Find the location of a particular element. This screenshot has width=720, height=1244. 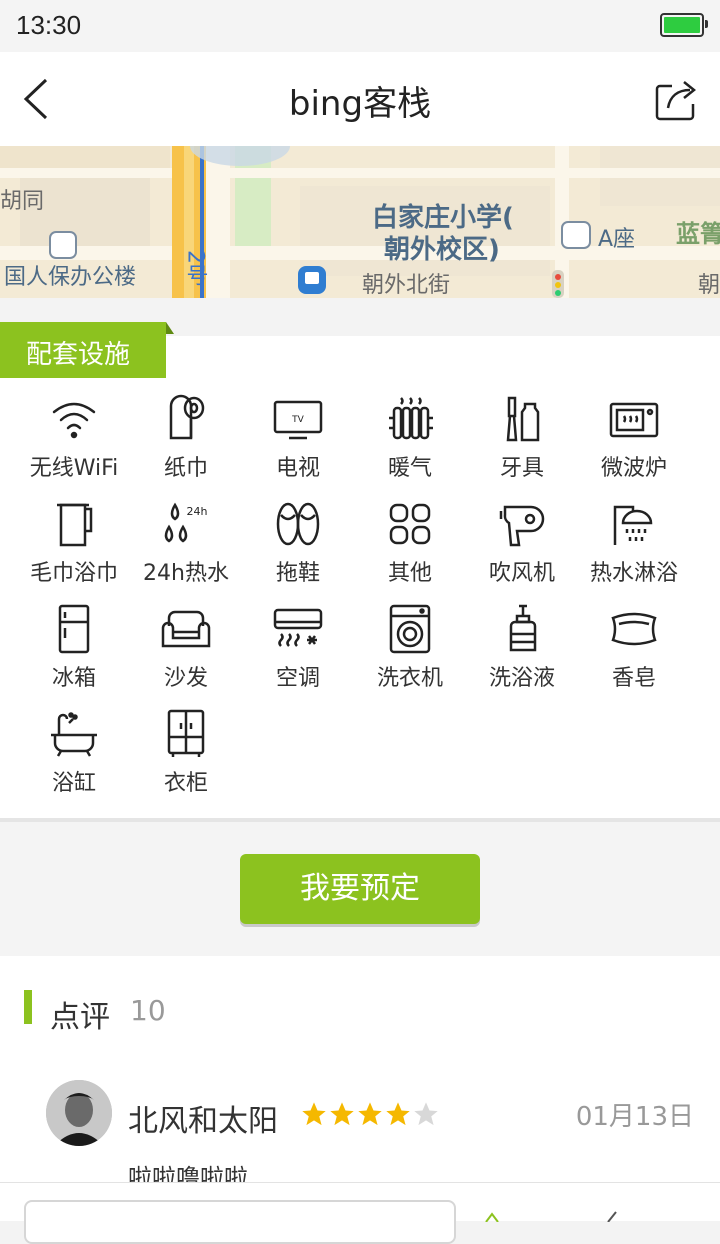

facility-item: 冰箱 is located at coordinates (74, 654).